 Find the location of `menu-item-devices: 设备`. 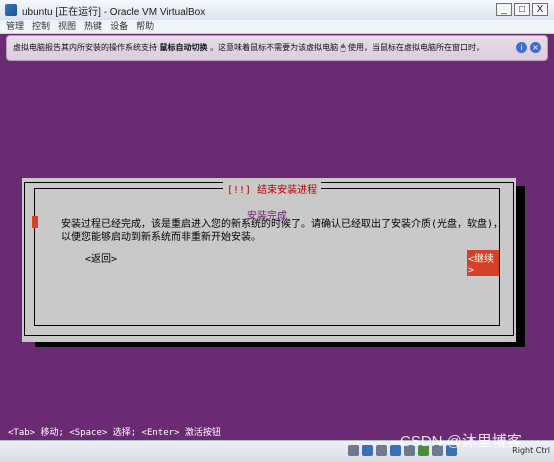

menu-item-devices: 设备 is located at coordinates (119, 26).